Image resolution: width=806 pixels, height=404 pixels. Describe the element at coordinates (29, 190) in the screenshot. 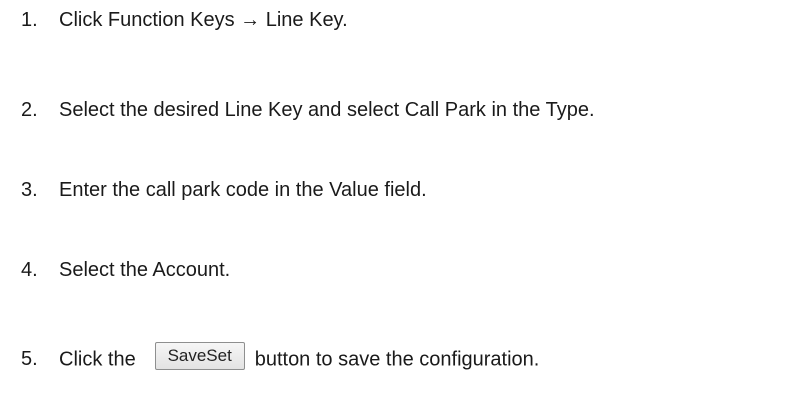

I see `step-number: 3.` at that location.